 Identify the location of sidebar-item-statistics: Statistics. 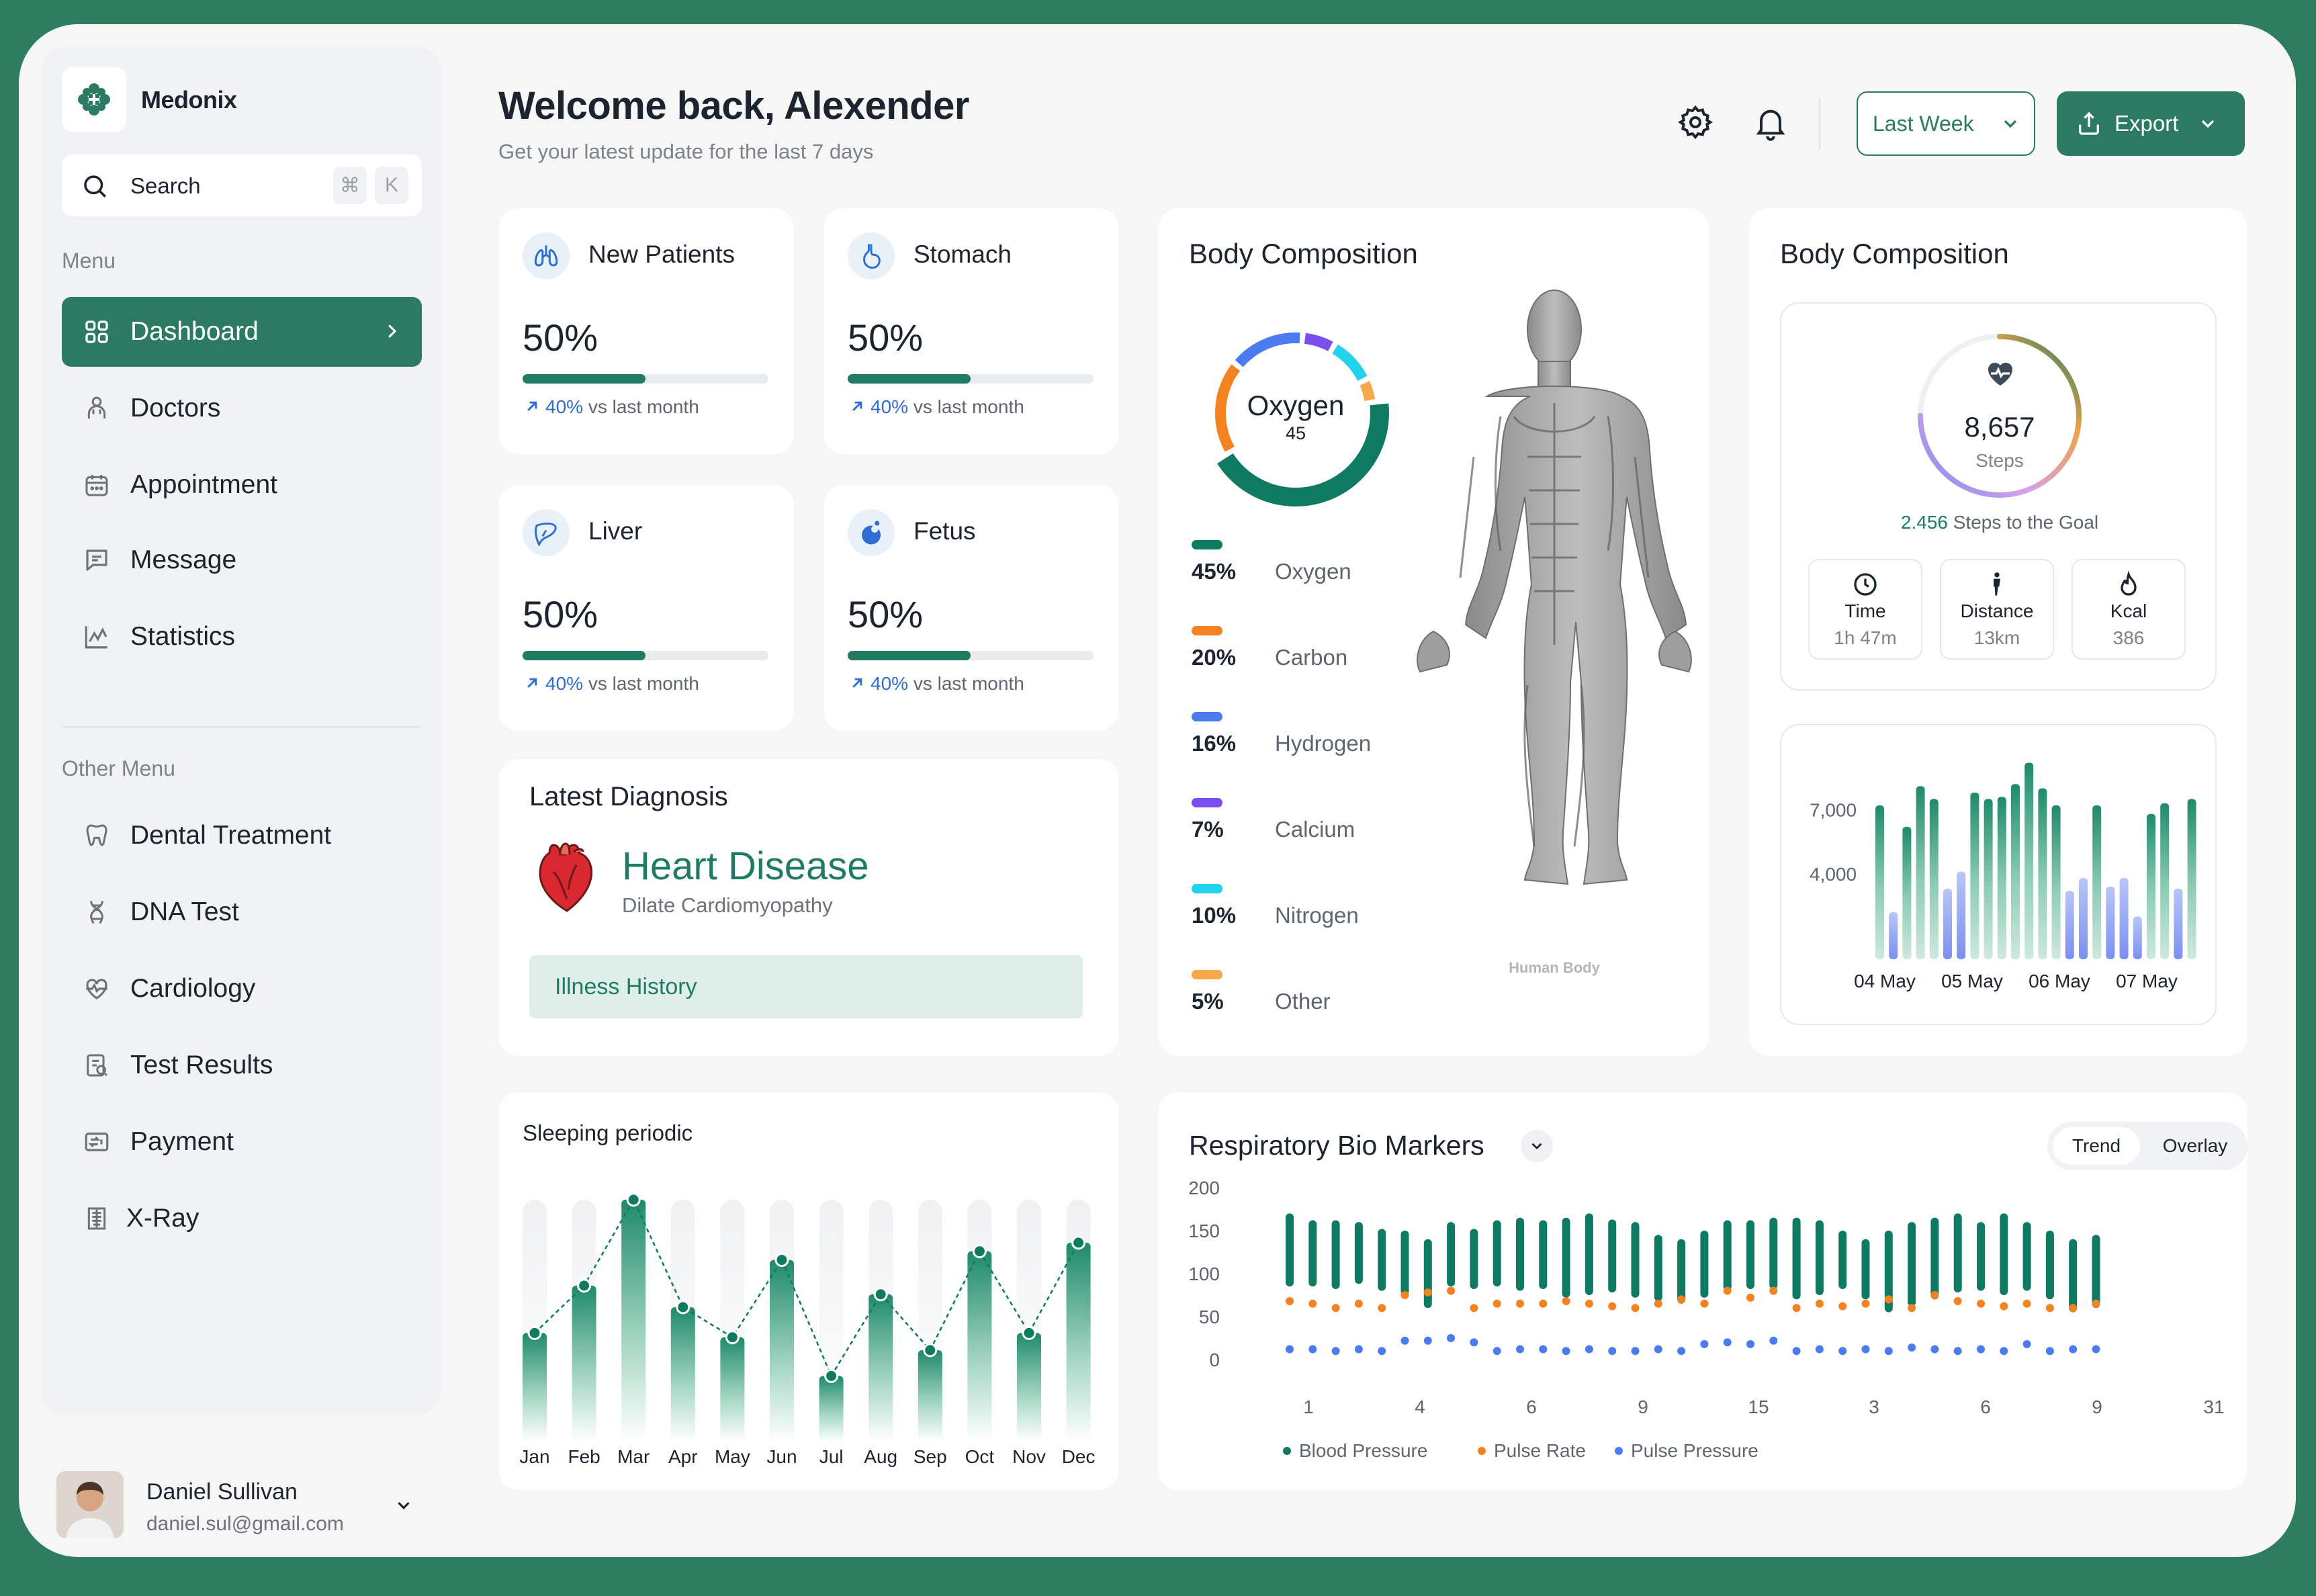
(242, 637).